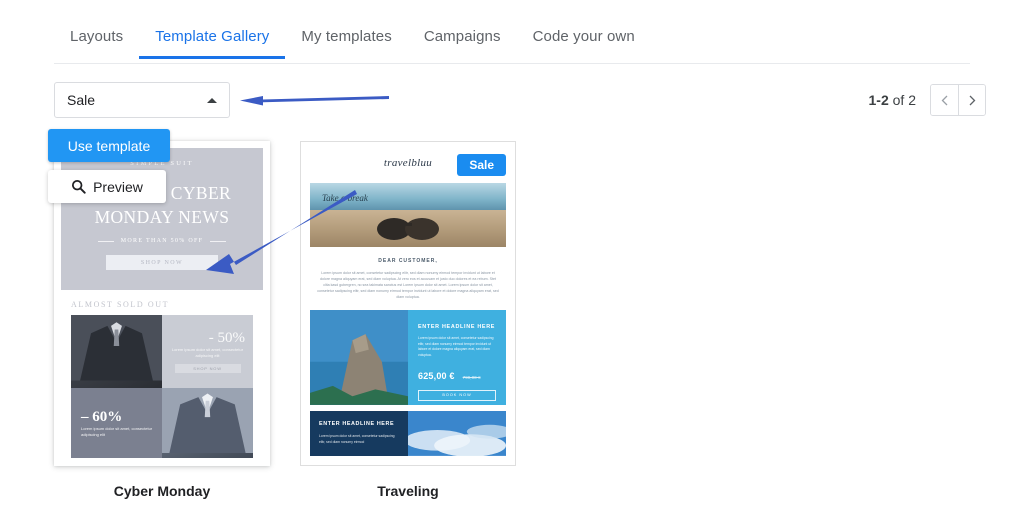  What do you see at coordinates (207, 368) in the screenshot?
I see `cm-tile-button-1: SHOP NOW` at bounding box center [207, 368].